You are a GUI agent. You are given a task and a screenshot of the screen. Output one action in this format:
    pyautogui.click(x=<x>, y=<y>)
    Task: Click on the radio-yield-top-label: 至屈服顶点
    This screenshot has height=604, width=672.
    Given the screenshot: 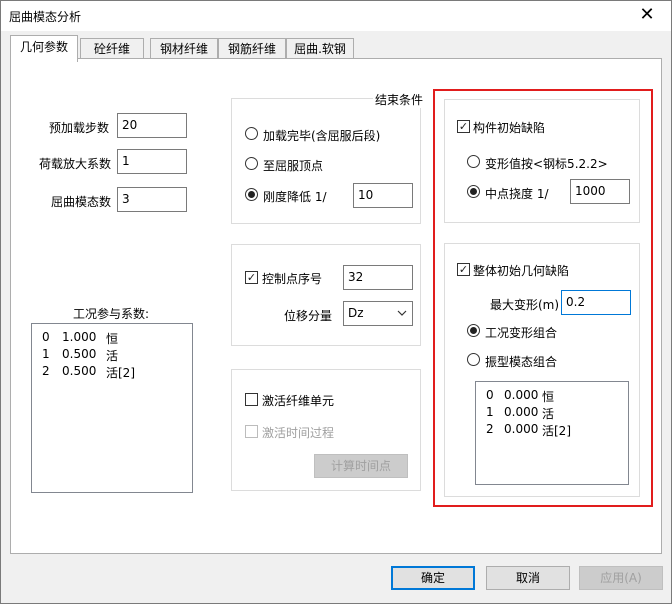 What is the action you would take?
    pyautogui.click(x=293, y=166)
    